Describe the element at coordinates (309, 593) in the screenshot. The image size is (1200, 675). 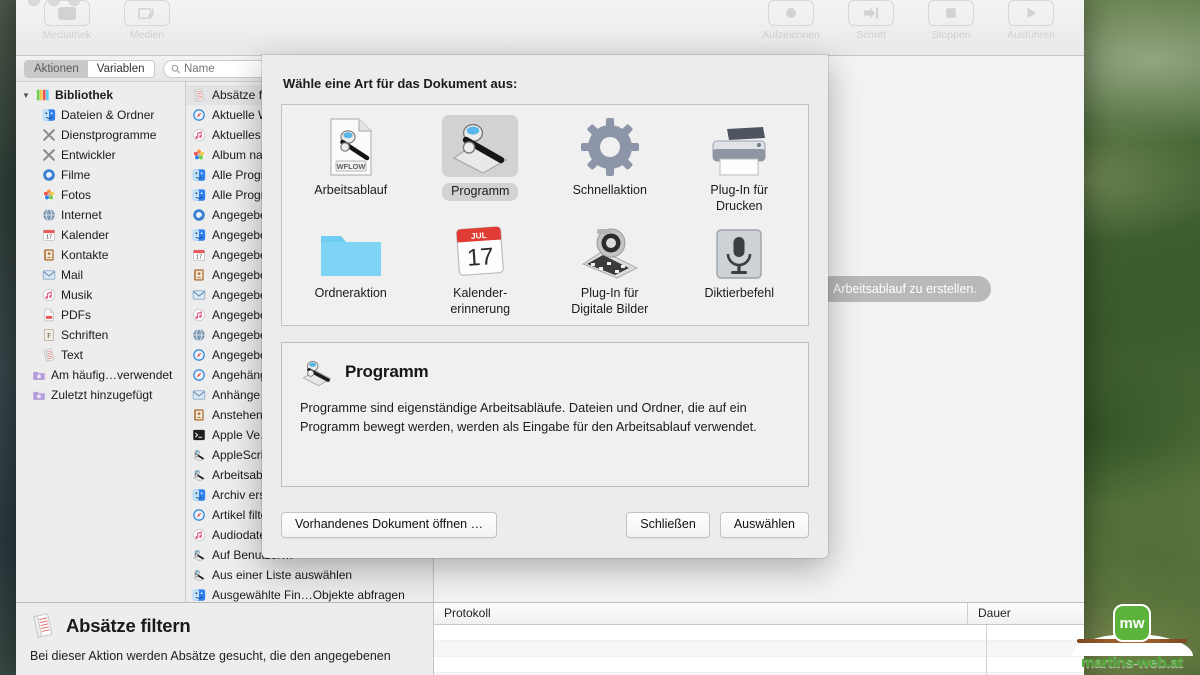
I see `action-list-item: Ausgewählte Fin…Objekte abfragen` at that location.